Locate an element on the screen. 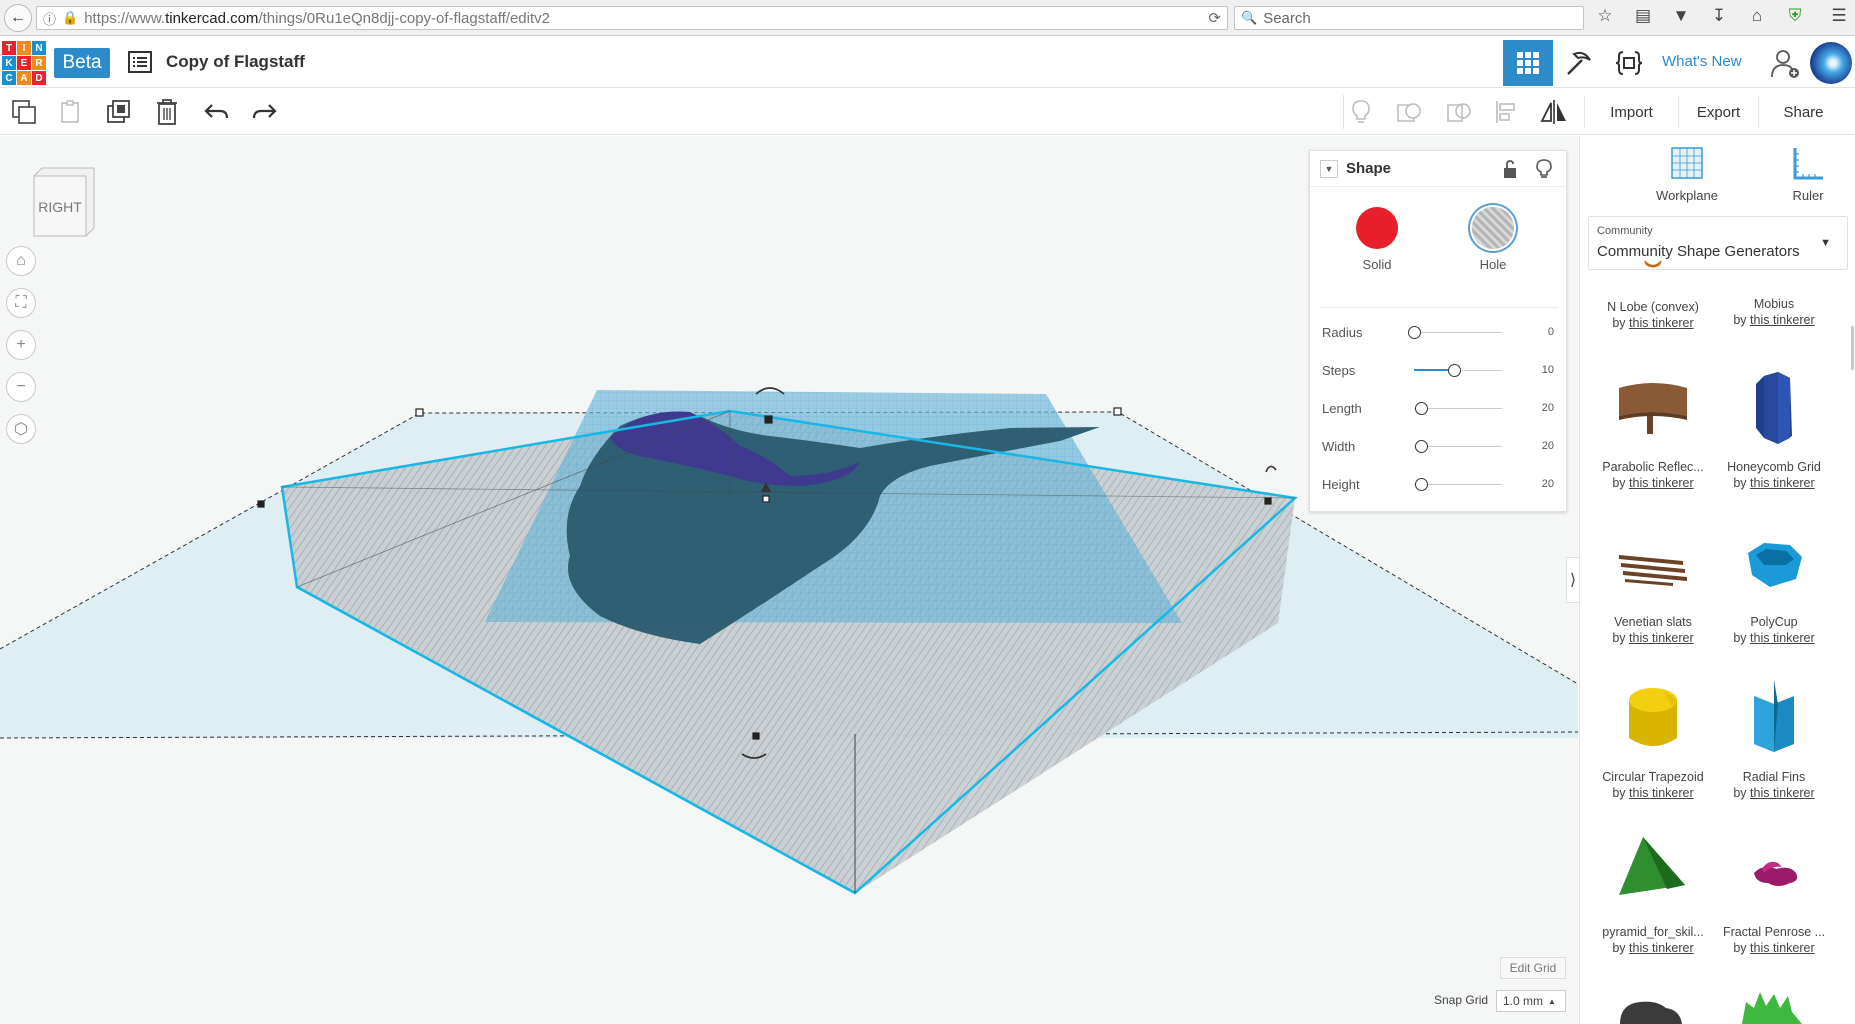  redo-button is located at coordinates (264, 112).